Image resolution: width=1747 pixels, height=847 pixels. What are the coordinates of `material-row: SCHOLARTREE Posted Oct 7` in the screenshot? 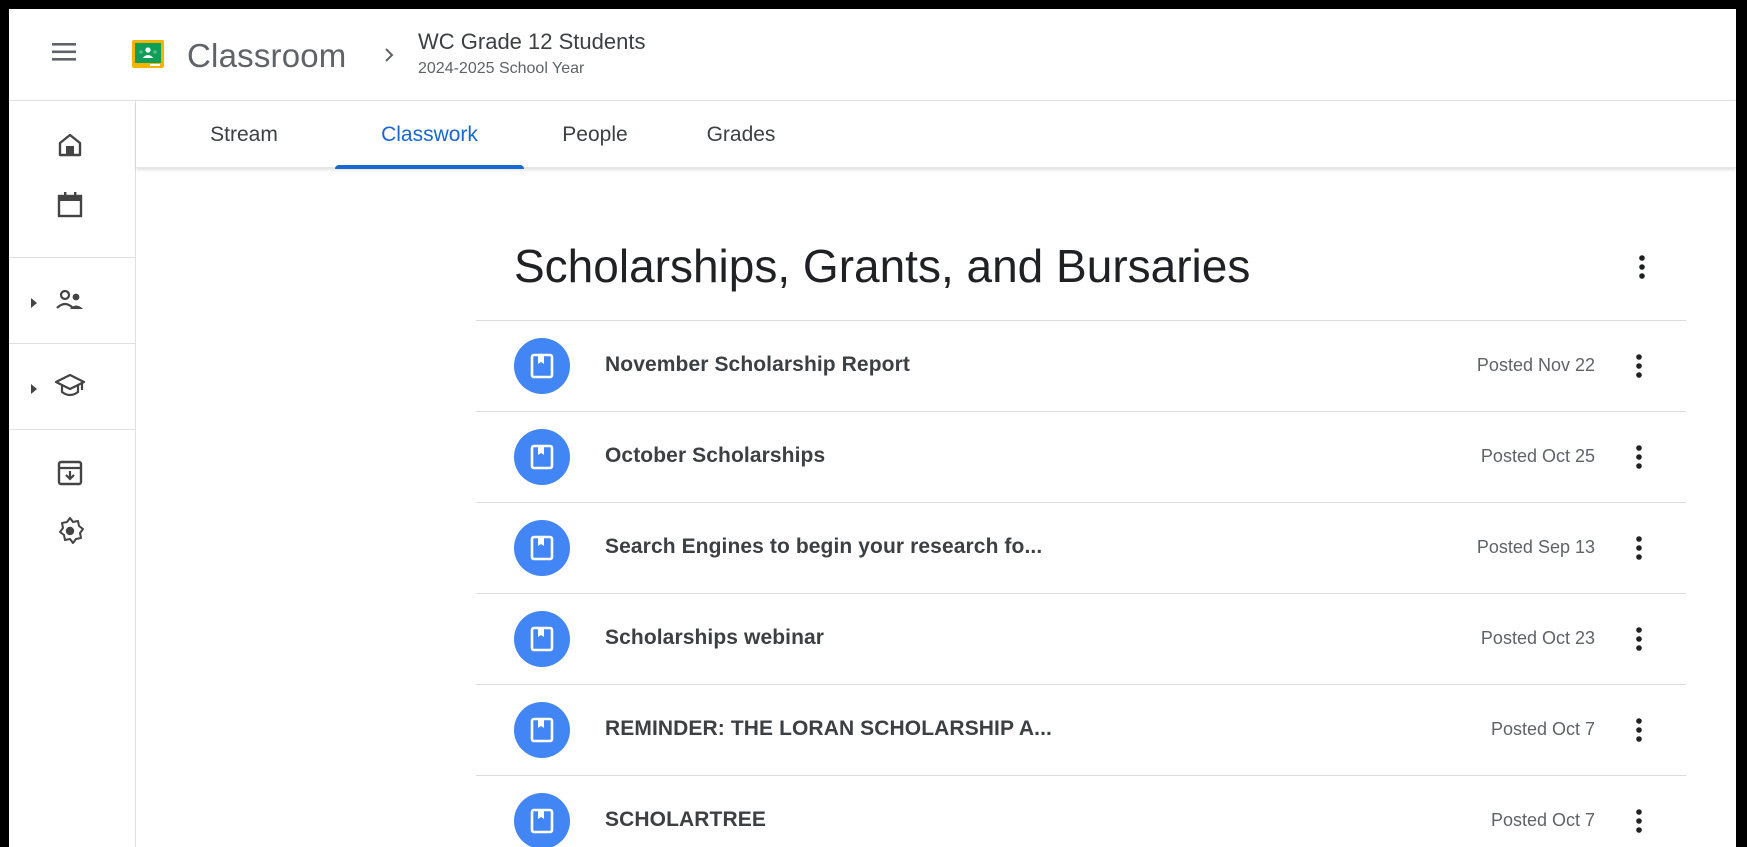 It's located at (1081, 811).